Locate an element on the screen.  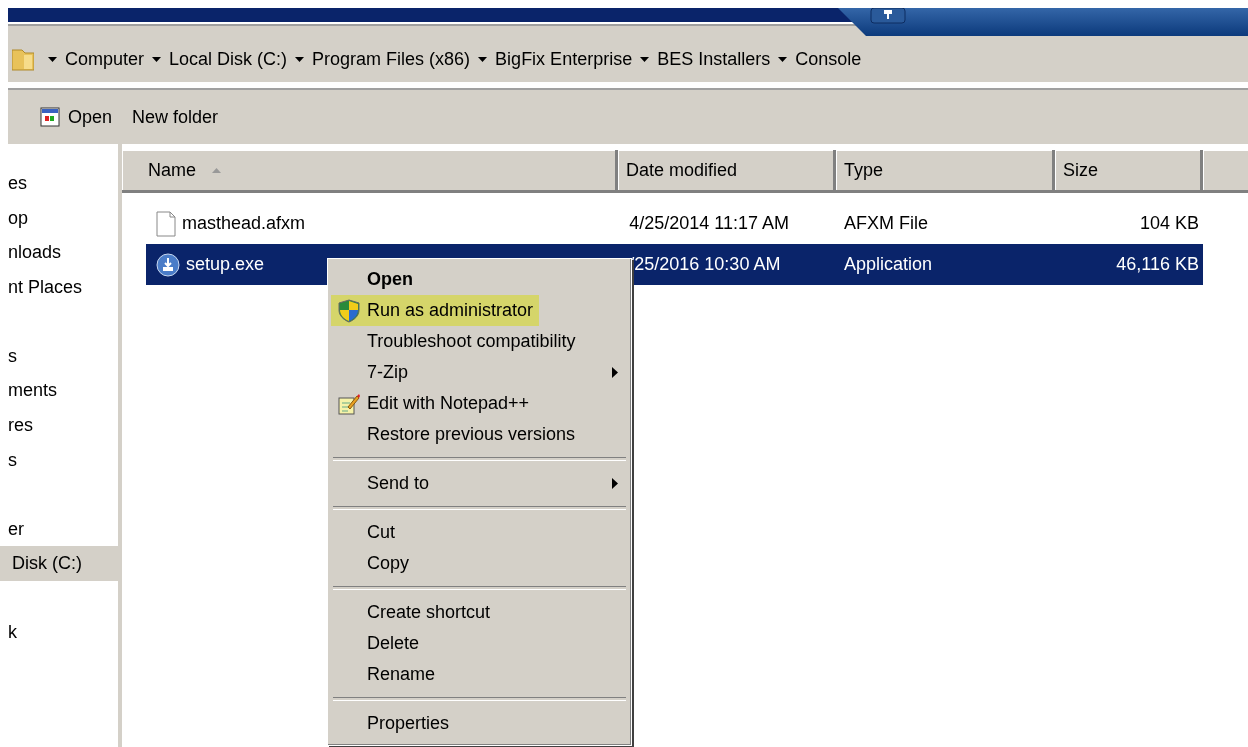
breadcrumb: Program Files (x86) is located at coordinates (391, 59).